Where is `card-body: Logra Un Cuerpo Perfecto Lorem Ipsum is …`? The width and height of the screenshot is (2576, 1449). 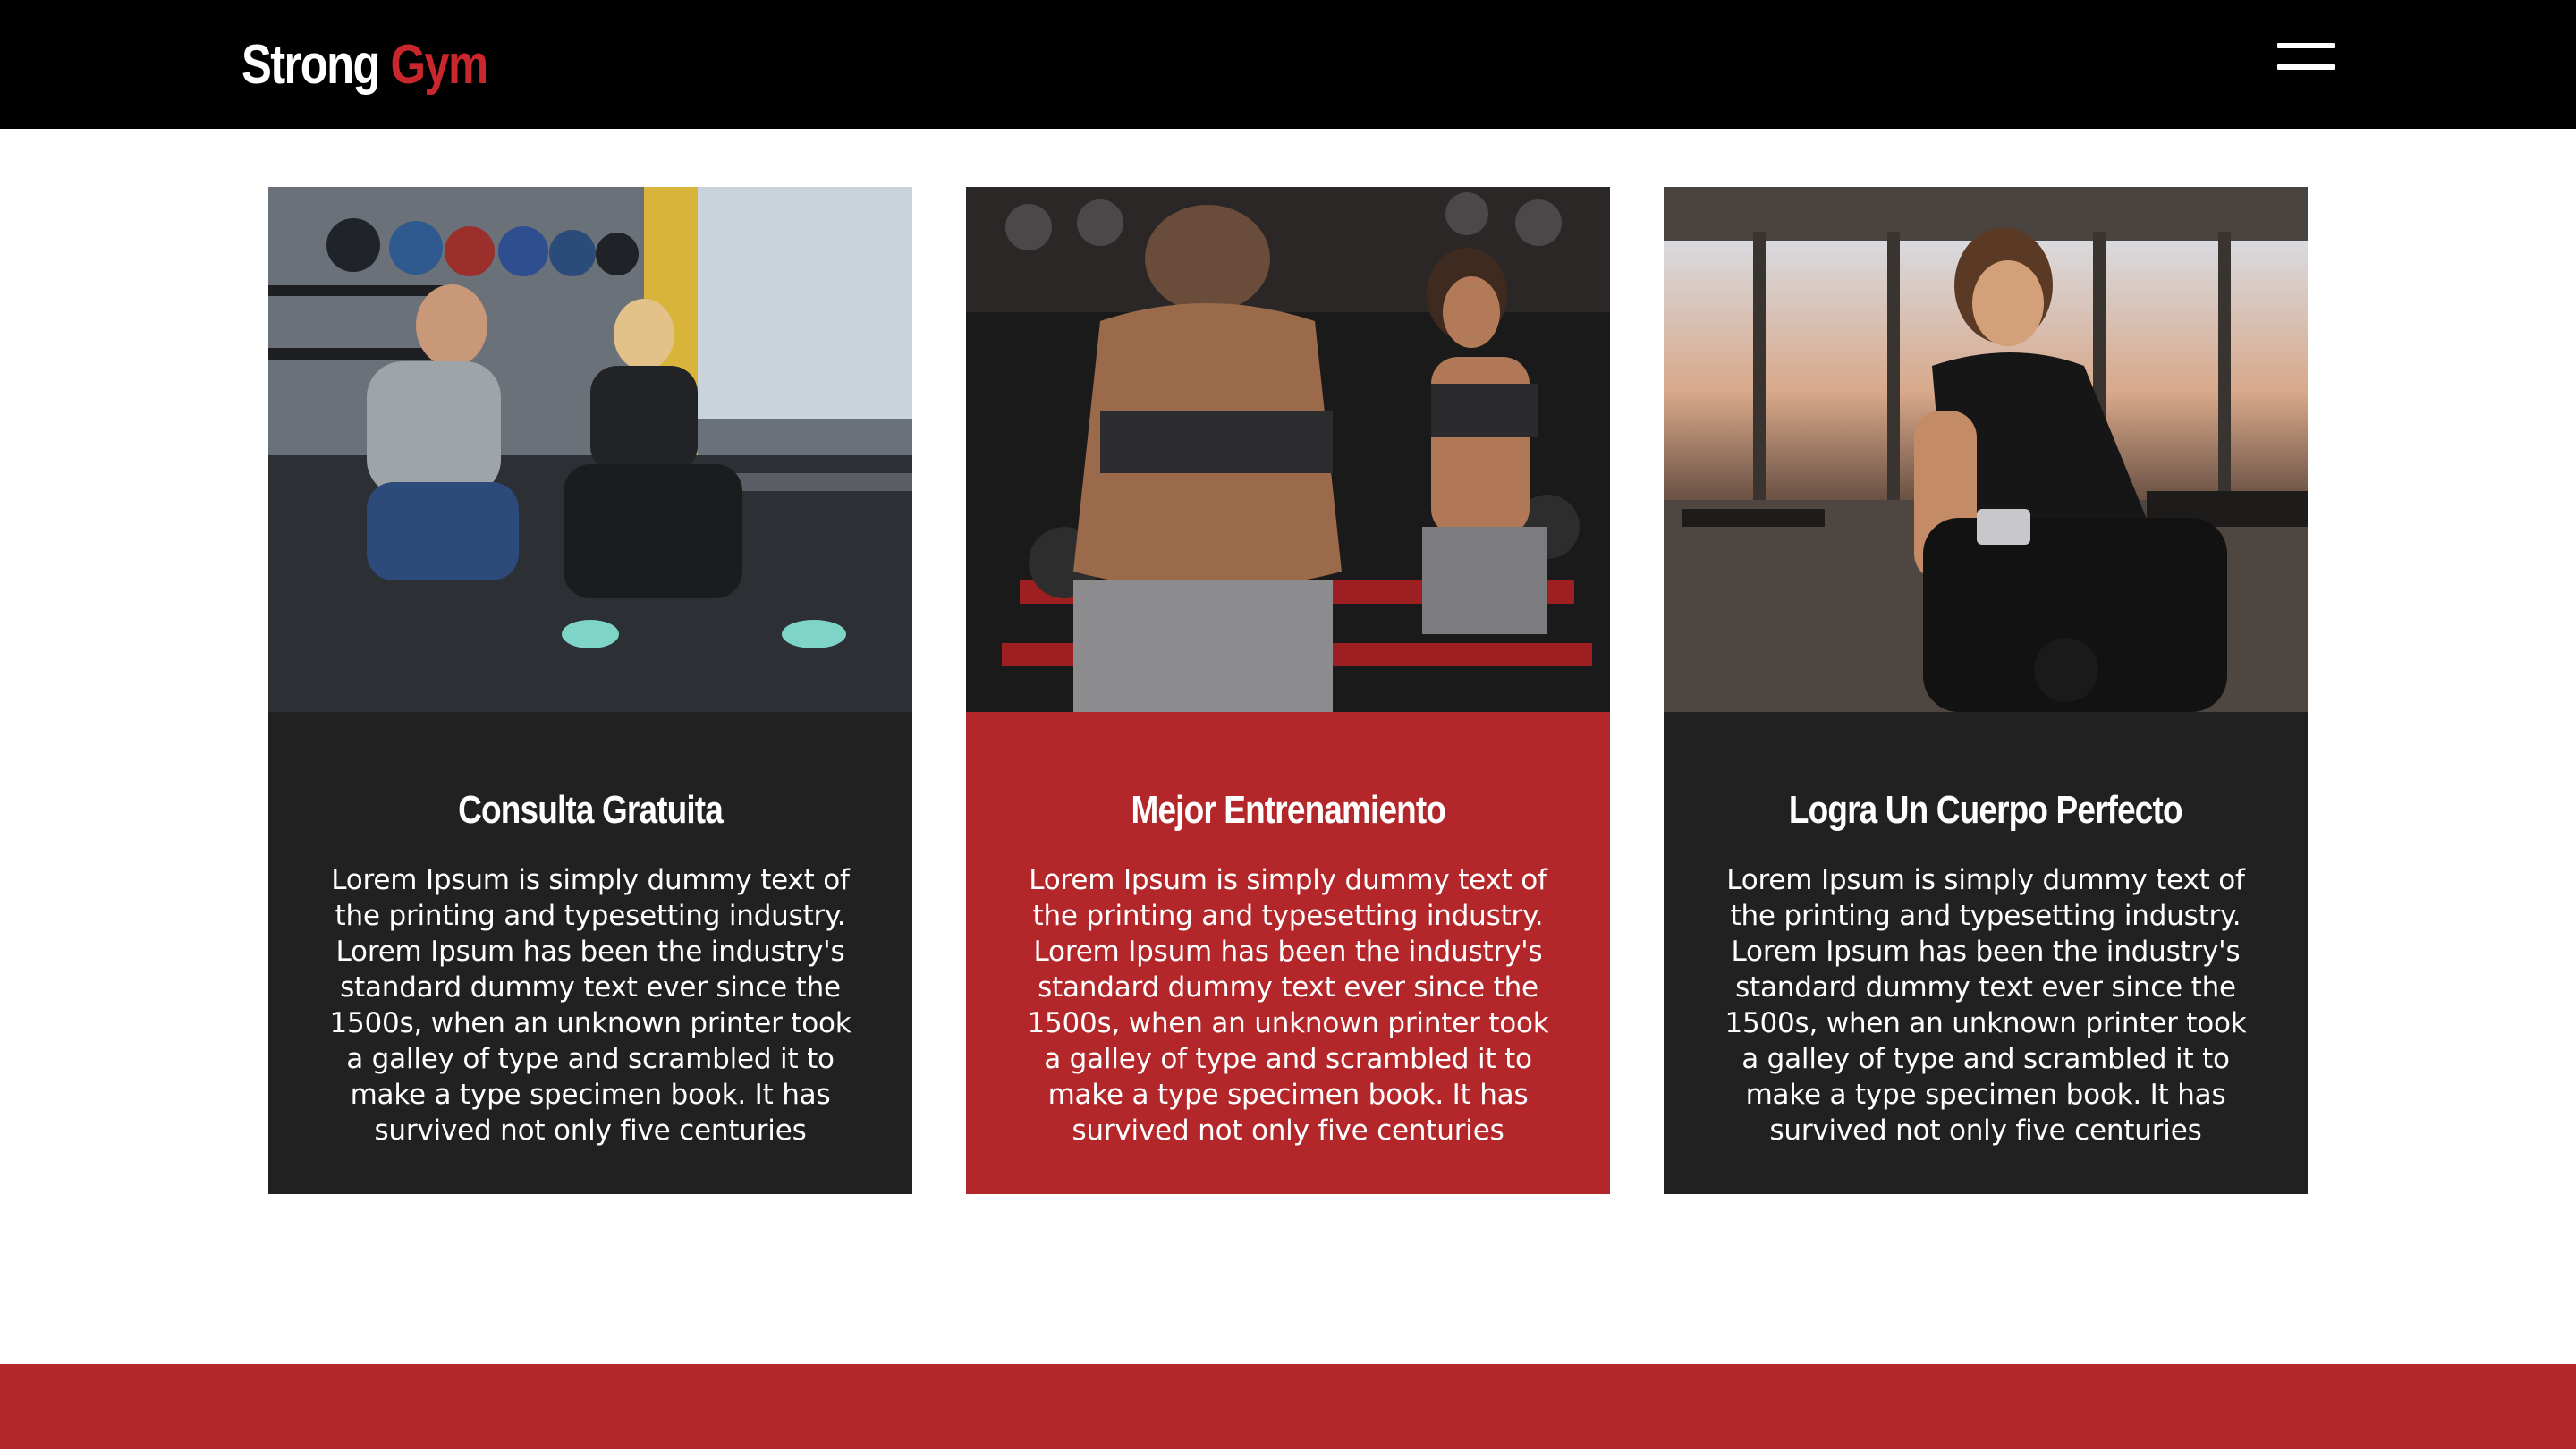
card-body: Logra Un Cuerpo Perfecto Lorem Ipsum is … is located at coordinates (1986, 953).